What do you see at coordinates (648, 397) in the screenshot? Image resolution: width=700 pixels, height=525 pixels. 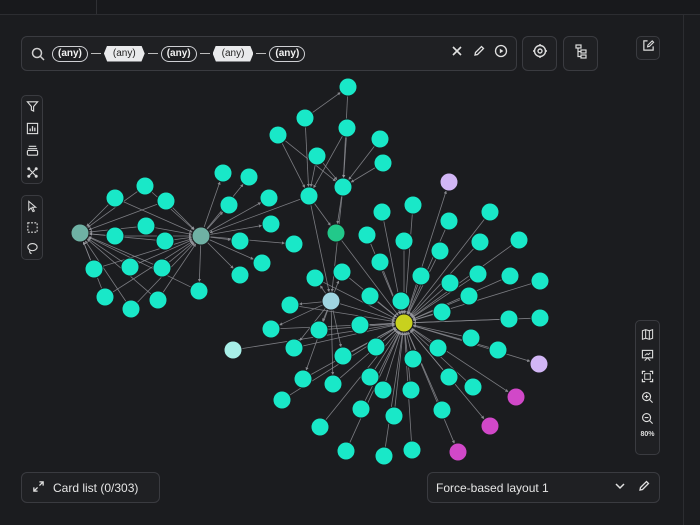 I see `zoom-in-icon` at bounding box center [648, 397].